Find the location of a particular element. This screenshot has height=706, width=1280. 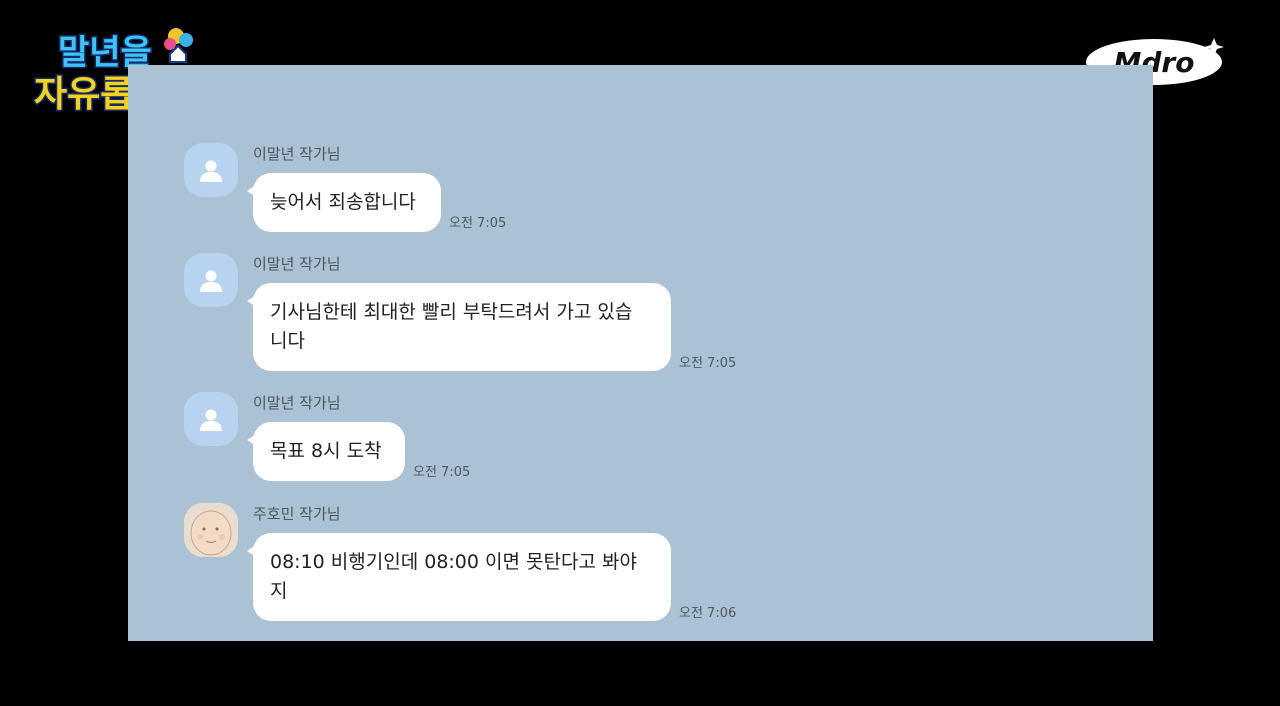

message-text-line: 지 is located at coordinates (279, 591).